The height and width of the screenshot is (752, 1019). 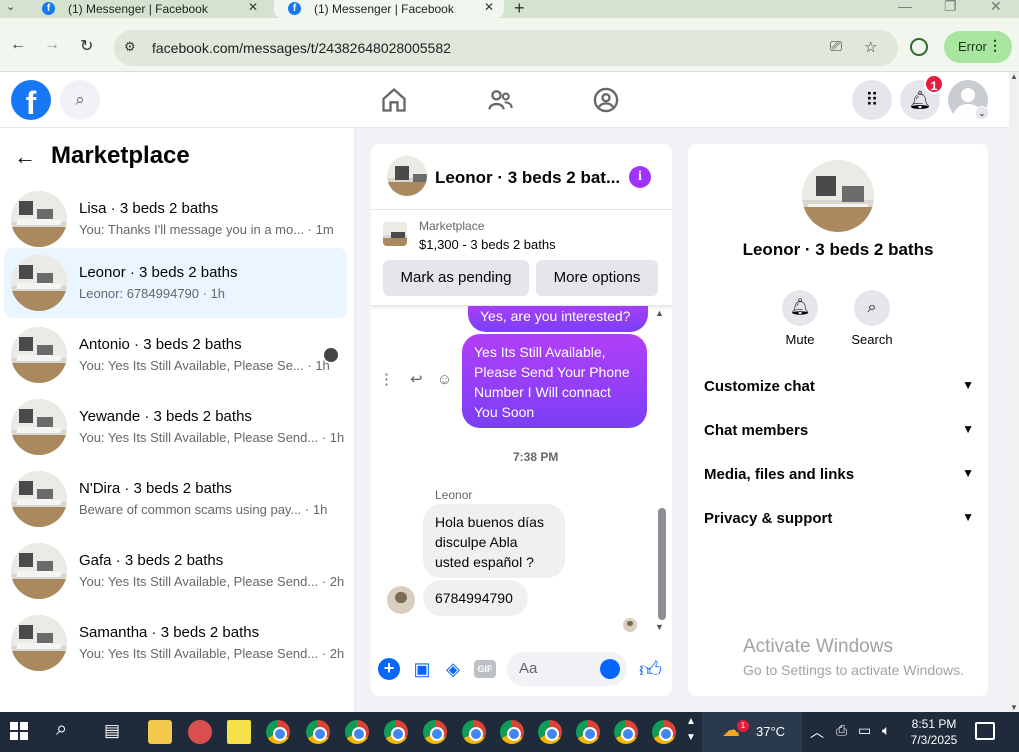 I want to click on mark-as-pending-button: Mark as pending, so click(x=456, y=278).